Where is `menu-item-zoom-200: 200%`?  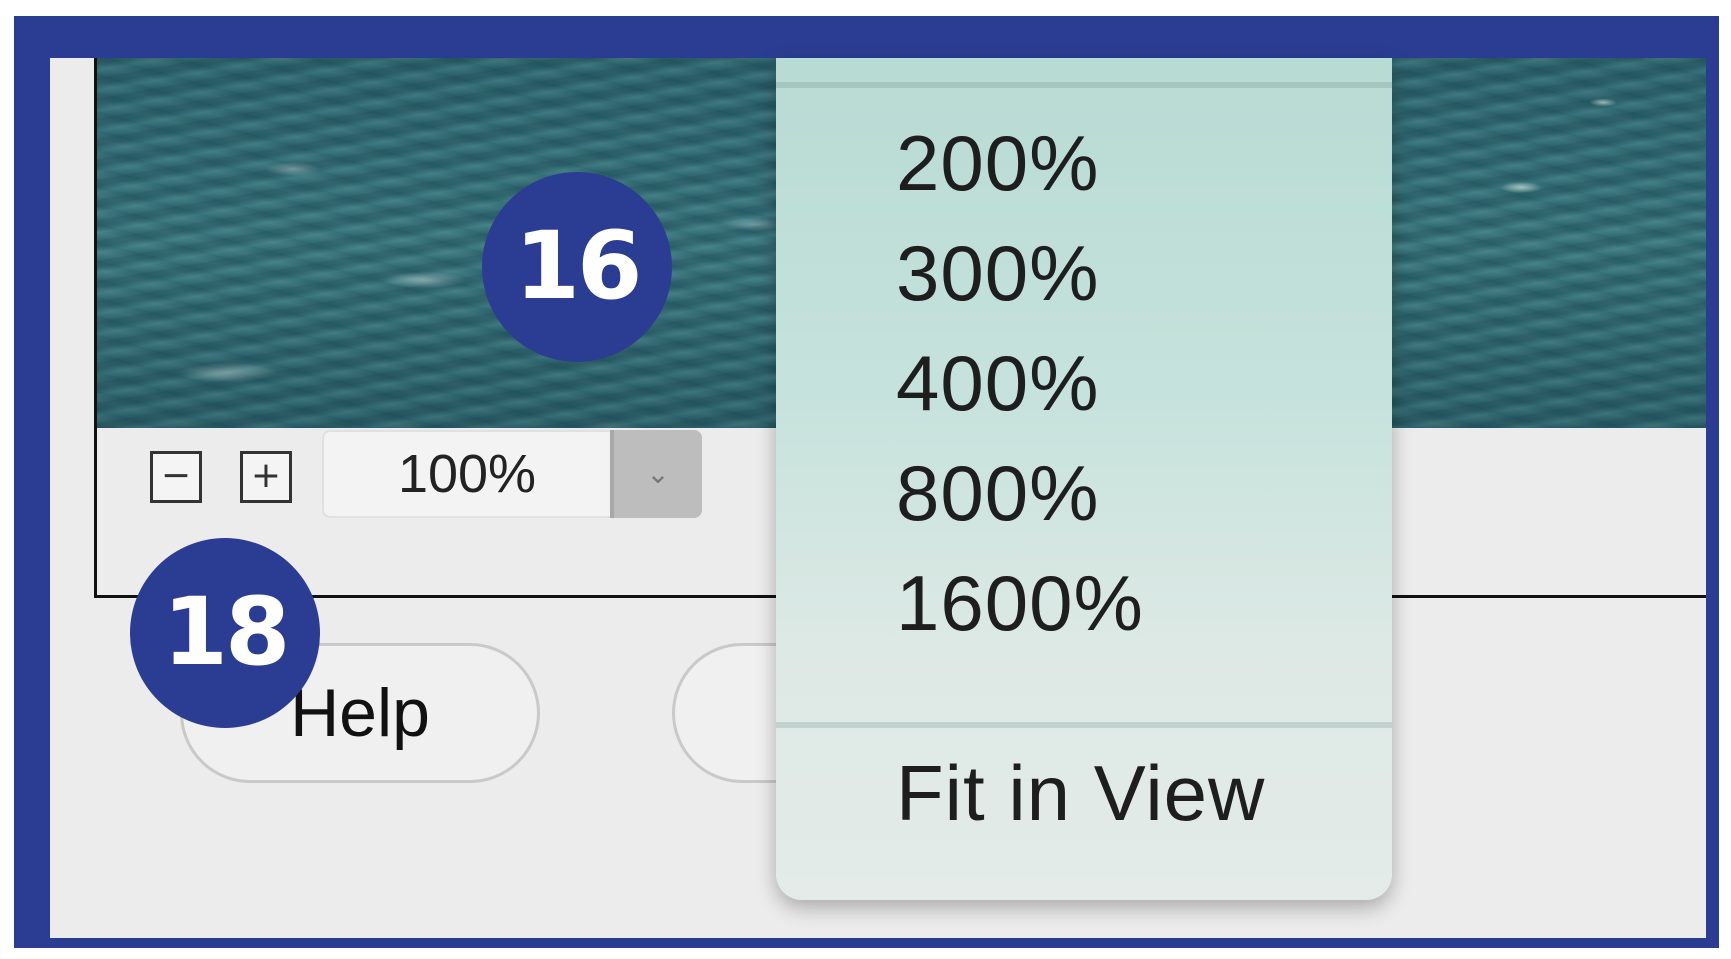 menu-item-zoom-200: 200% is located at coordinates (998, 163).